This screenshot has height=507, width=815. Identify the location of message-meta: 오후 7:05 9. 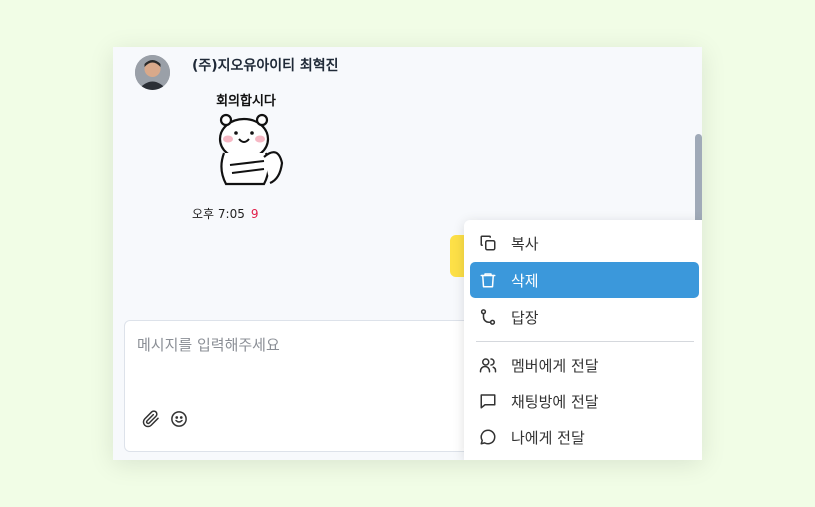
(225, 213).